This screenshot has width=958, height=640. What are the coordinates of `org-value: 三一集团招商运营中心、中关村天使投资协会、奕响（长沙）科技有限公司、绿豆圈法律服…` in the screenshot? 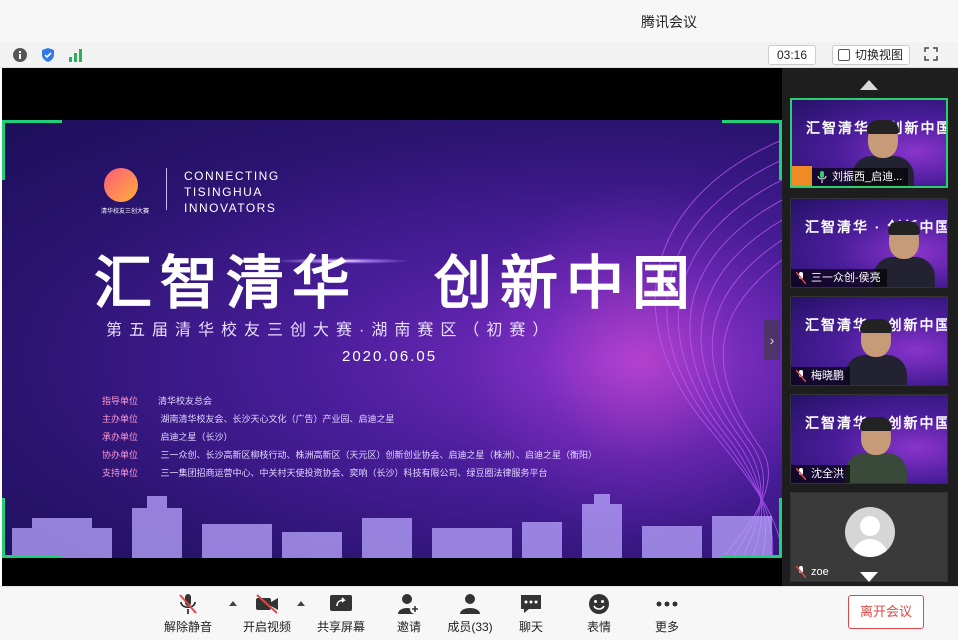 It's located at (353, 473).